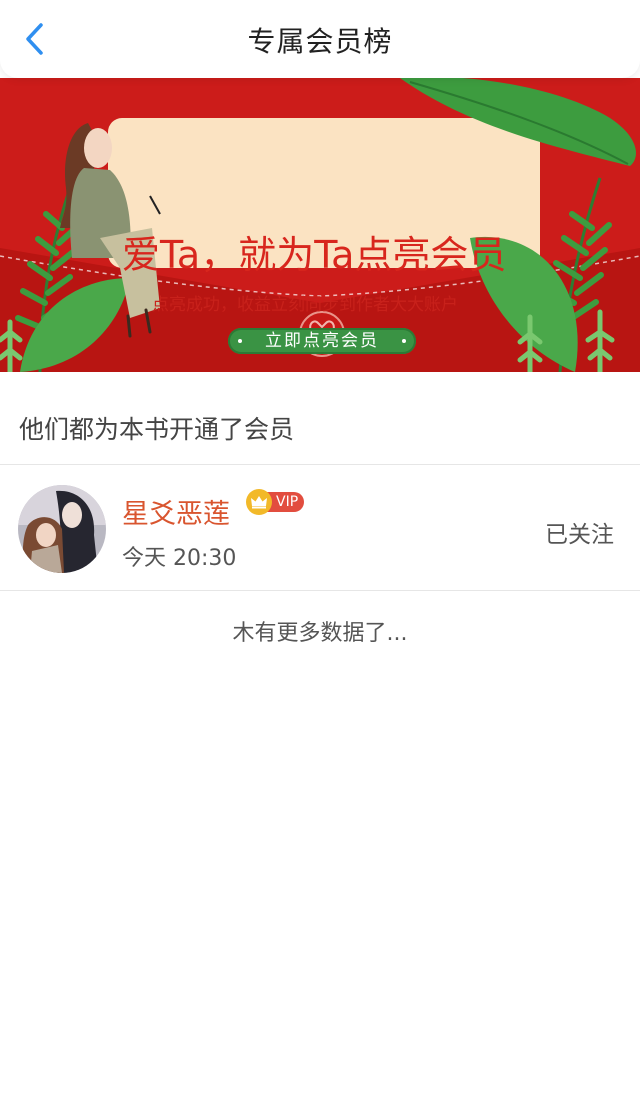  Describe the element at coordinates (176, 511) in the screenshot. I see `member-name: 星爻恶莲` at that location.